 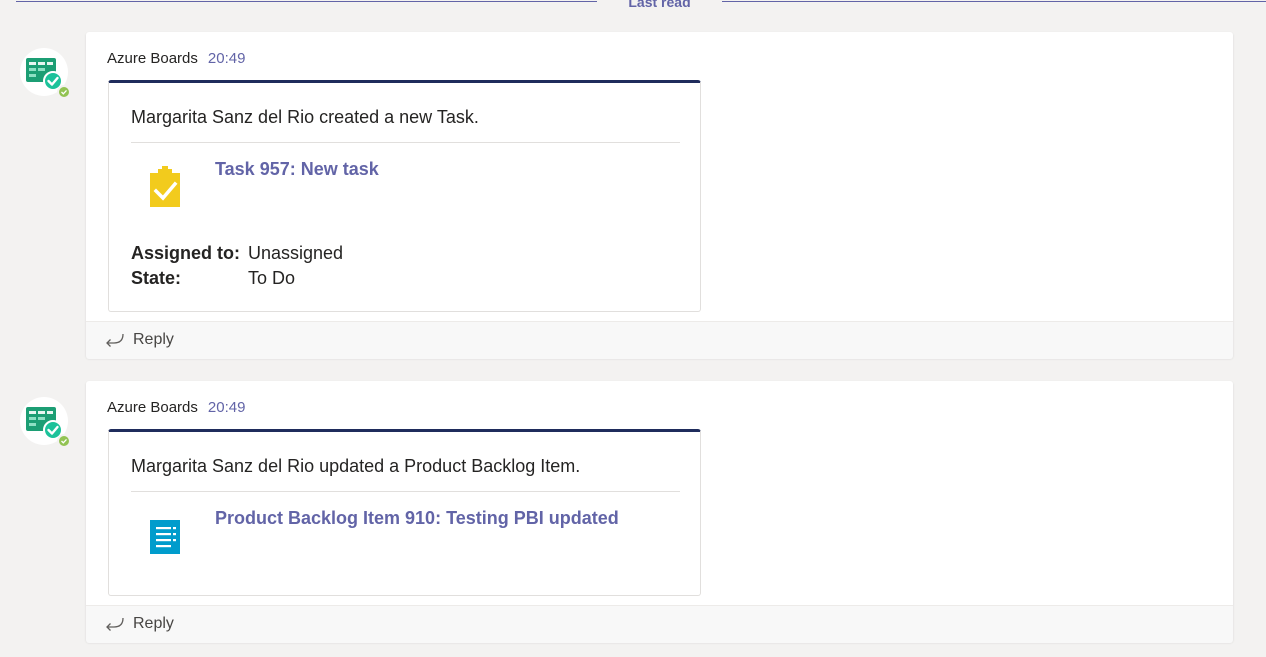 I want to click on fact-assigned-to: Assigned to: Unassigned, so click(x=237, y=255).